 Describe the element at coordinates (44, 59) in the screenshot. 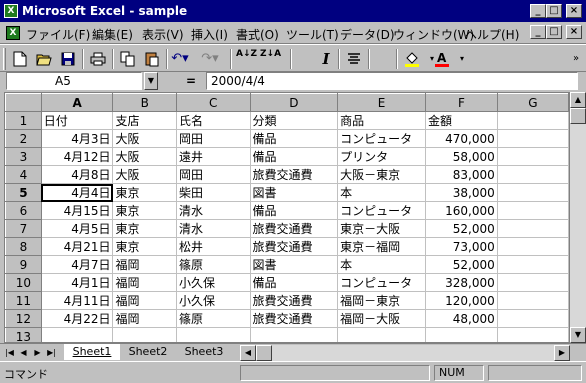

I see `open-icon` at that location.